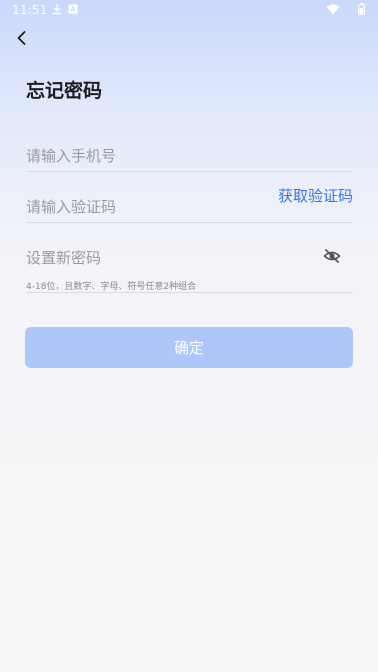 The image size is (378, 672). I want to click on battery-icon, so click(361, 9).